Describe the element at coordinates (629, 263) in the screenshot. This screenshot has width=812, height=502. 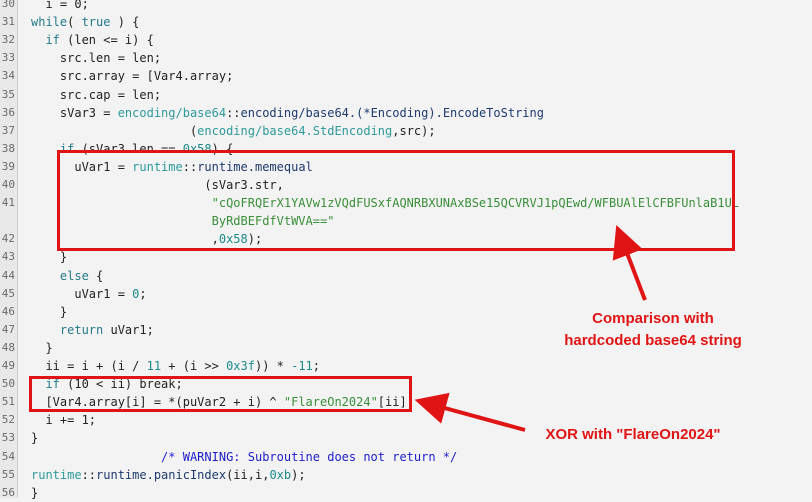
I see `comparison-arrow` at that location.